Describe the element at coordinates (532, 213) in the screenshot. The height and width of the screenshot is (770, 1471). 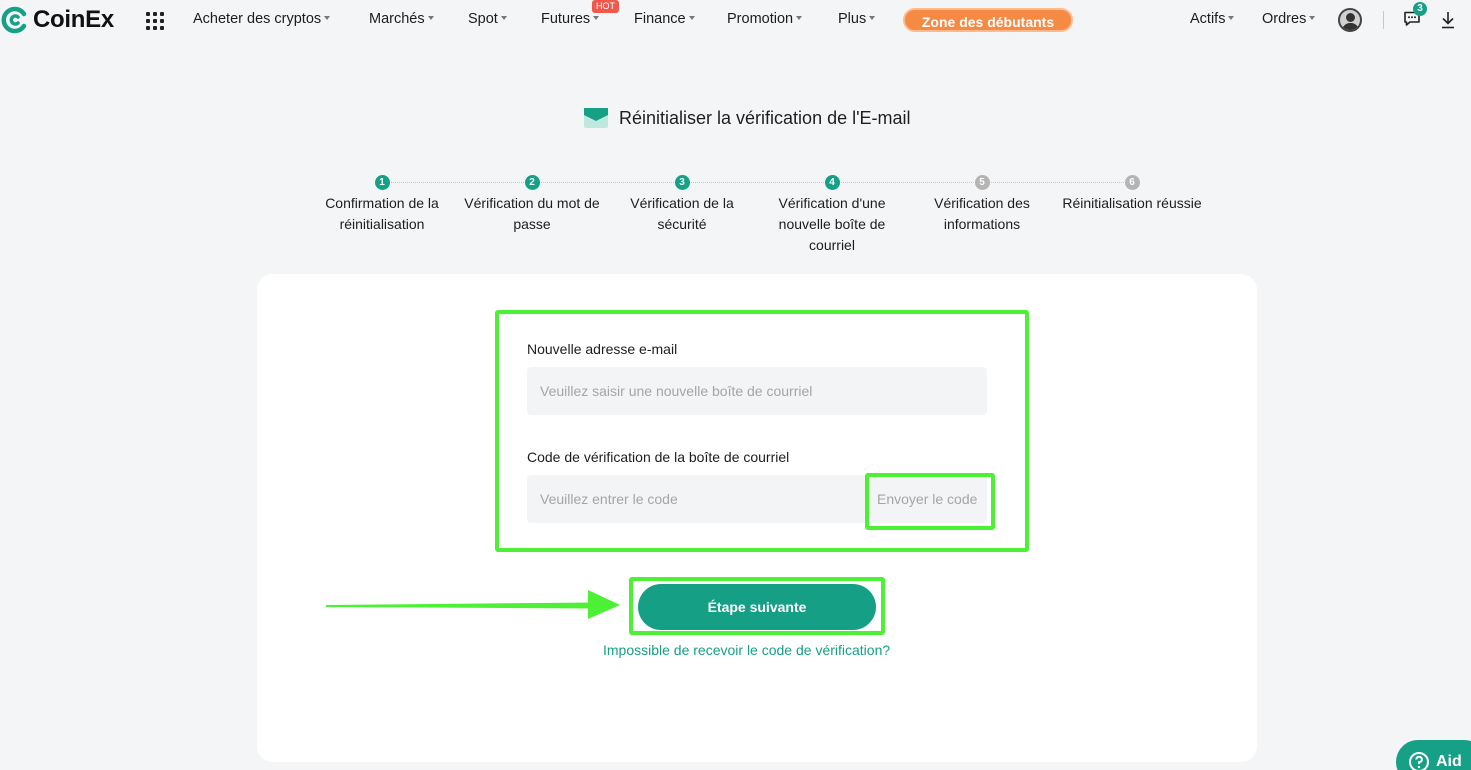
I see `step-label: Vérification du mot de passe` at that location.